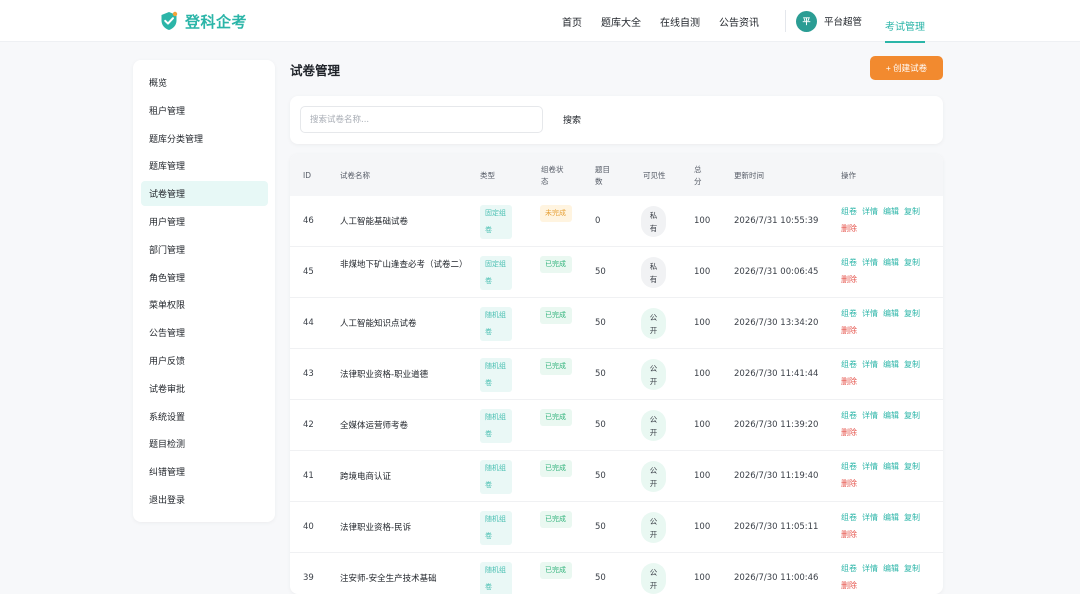 This screenshot has height=594, width=1080. I want to click on brand: 登科企考, so click(203, 21).